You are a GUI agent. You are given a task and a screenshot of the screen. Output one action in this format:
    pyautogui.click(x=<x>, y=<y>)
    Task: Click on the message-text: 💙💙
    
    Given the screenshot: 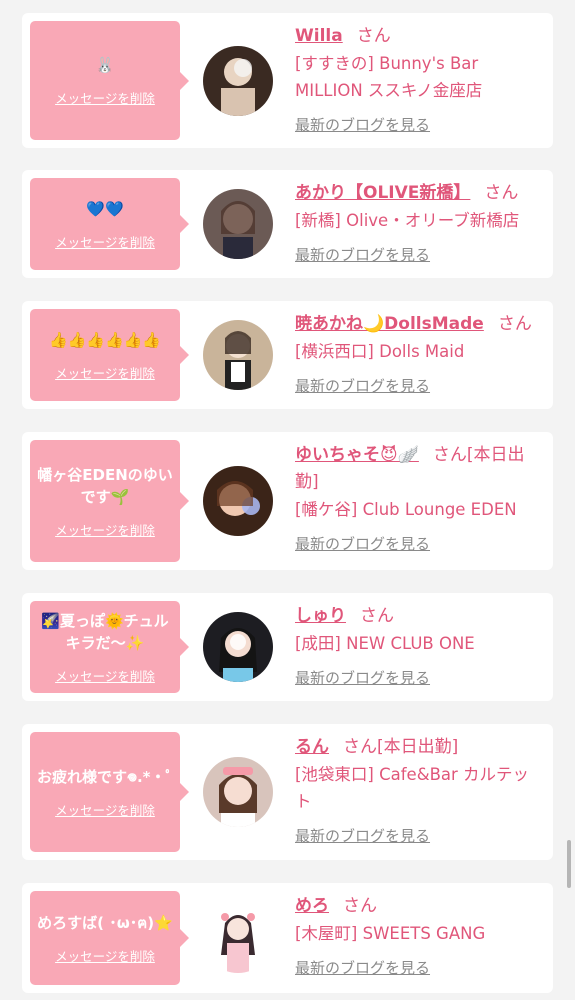 What is the action you would take?
    pyautogui.click(x=105, y=208)
    